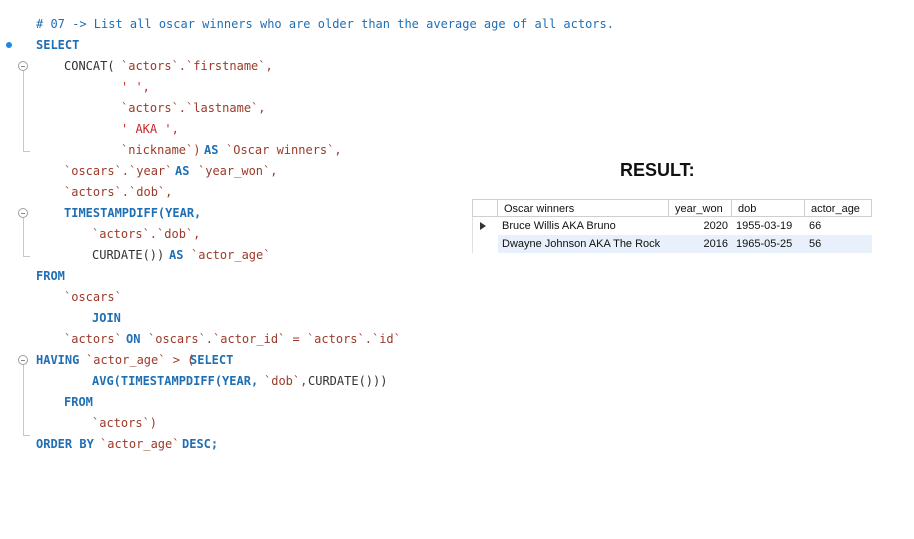  What do you see at coordinates (193, 108) in the screenshot?
I see `identifier: `actors`.`lastname`,` at bounding box center [193, 108].